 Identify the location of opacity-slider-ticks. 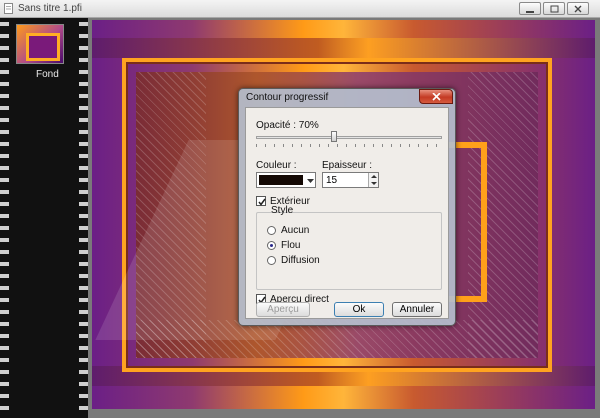
(349, 145).